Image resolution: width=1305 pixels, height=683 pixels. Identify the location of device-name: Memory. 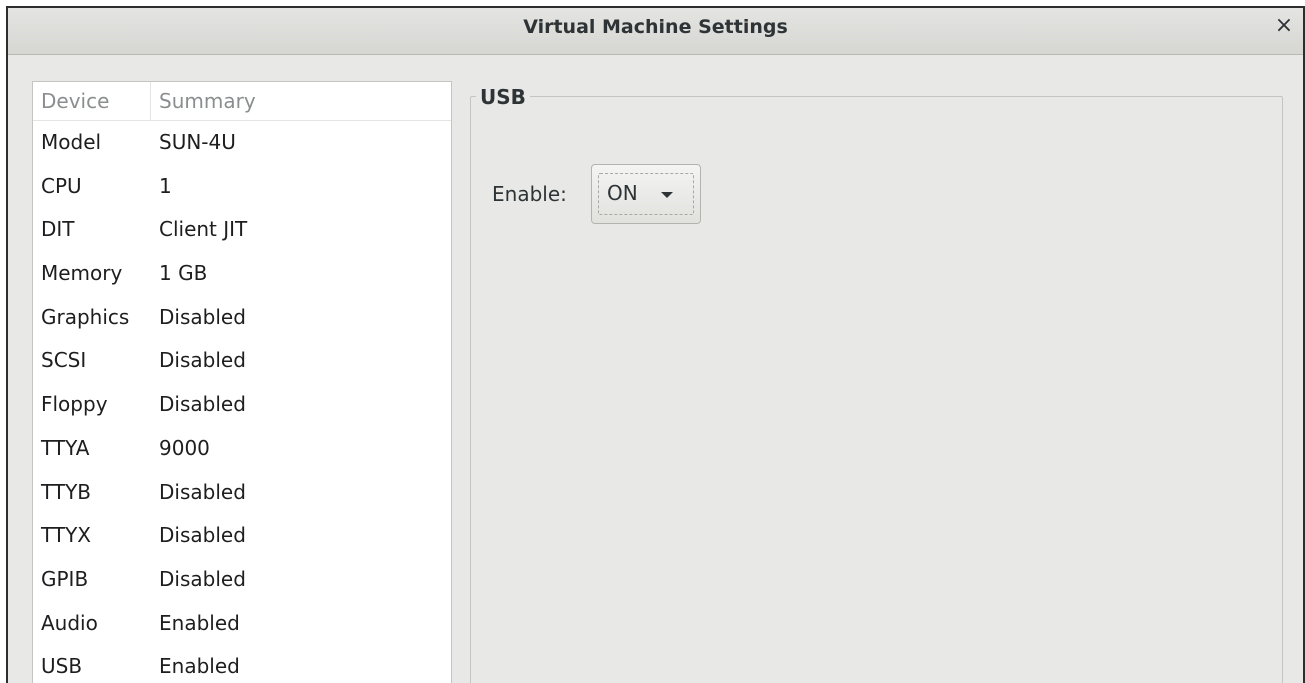
(82, 273).